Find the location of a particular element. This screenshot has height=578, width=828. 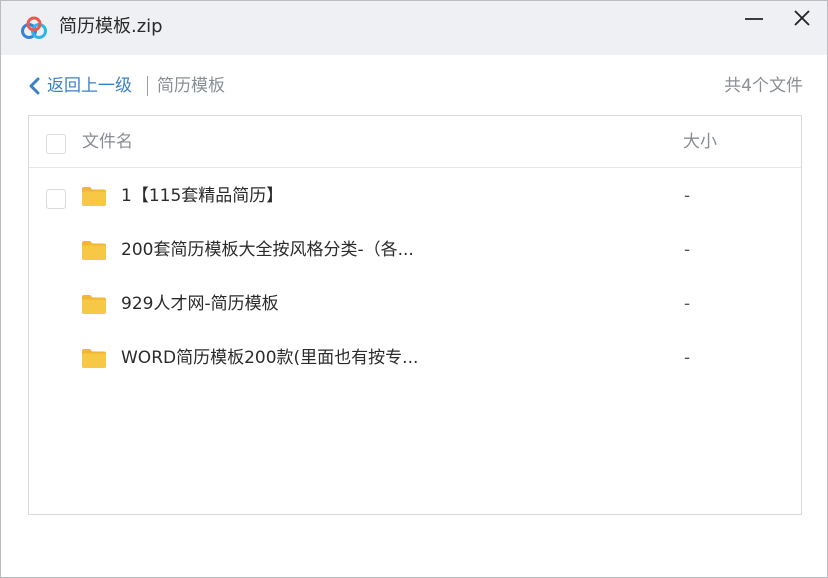

file-count-label: 共4个文件 is located at coordinates (763, 86).